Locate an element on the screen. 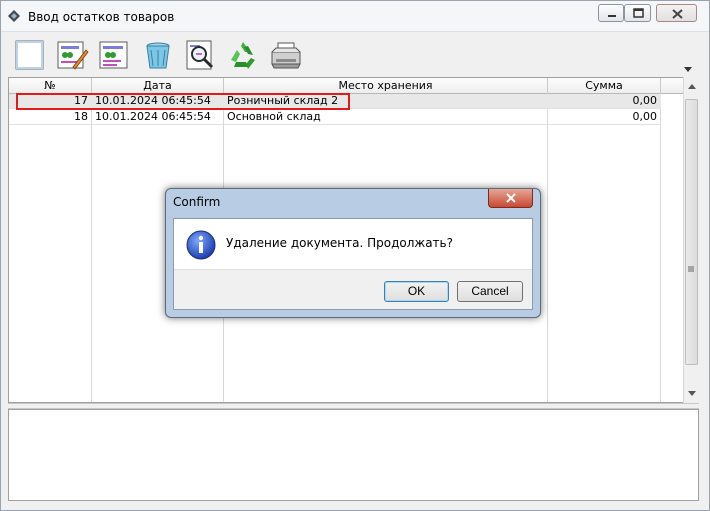  window-title: Ввод остатков товаров is located at coordinates (101, 17).